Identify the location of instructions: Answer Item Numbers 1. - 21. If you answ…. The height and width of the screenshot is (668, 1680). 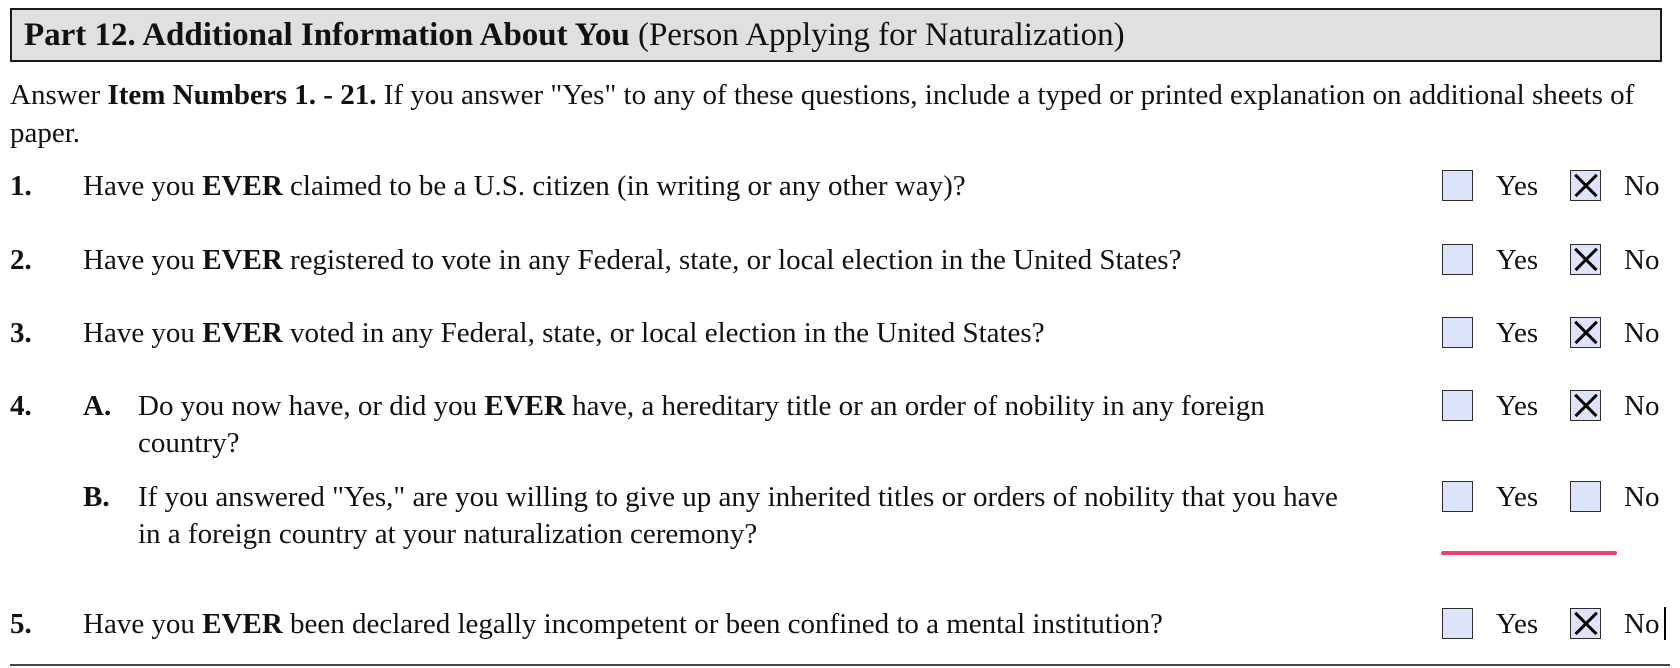
(830, 114).